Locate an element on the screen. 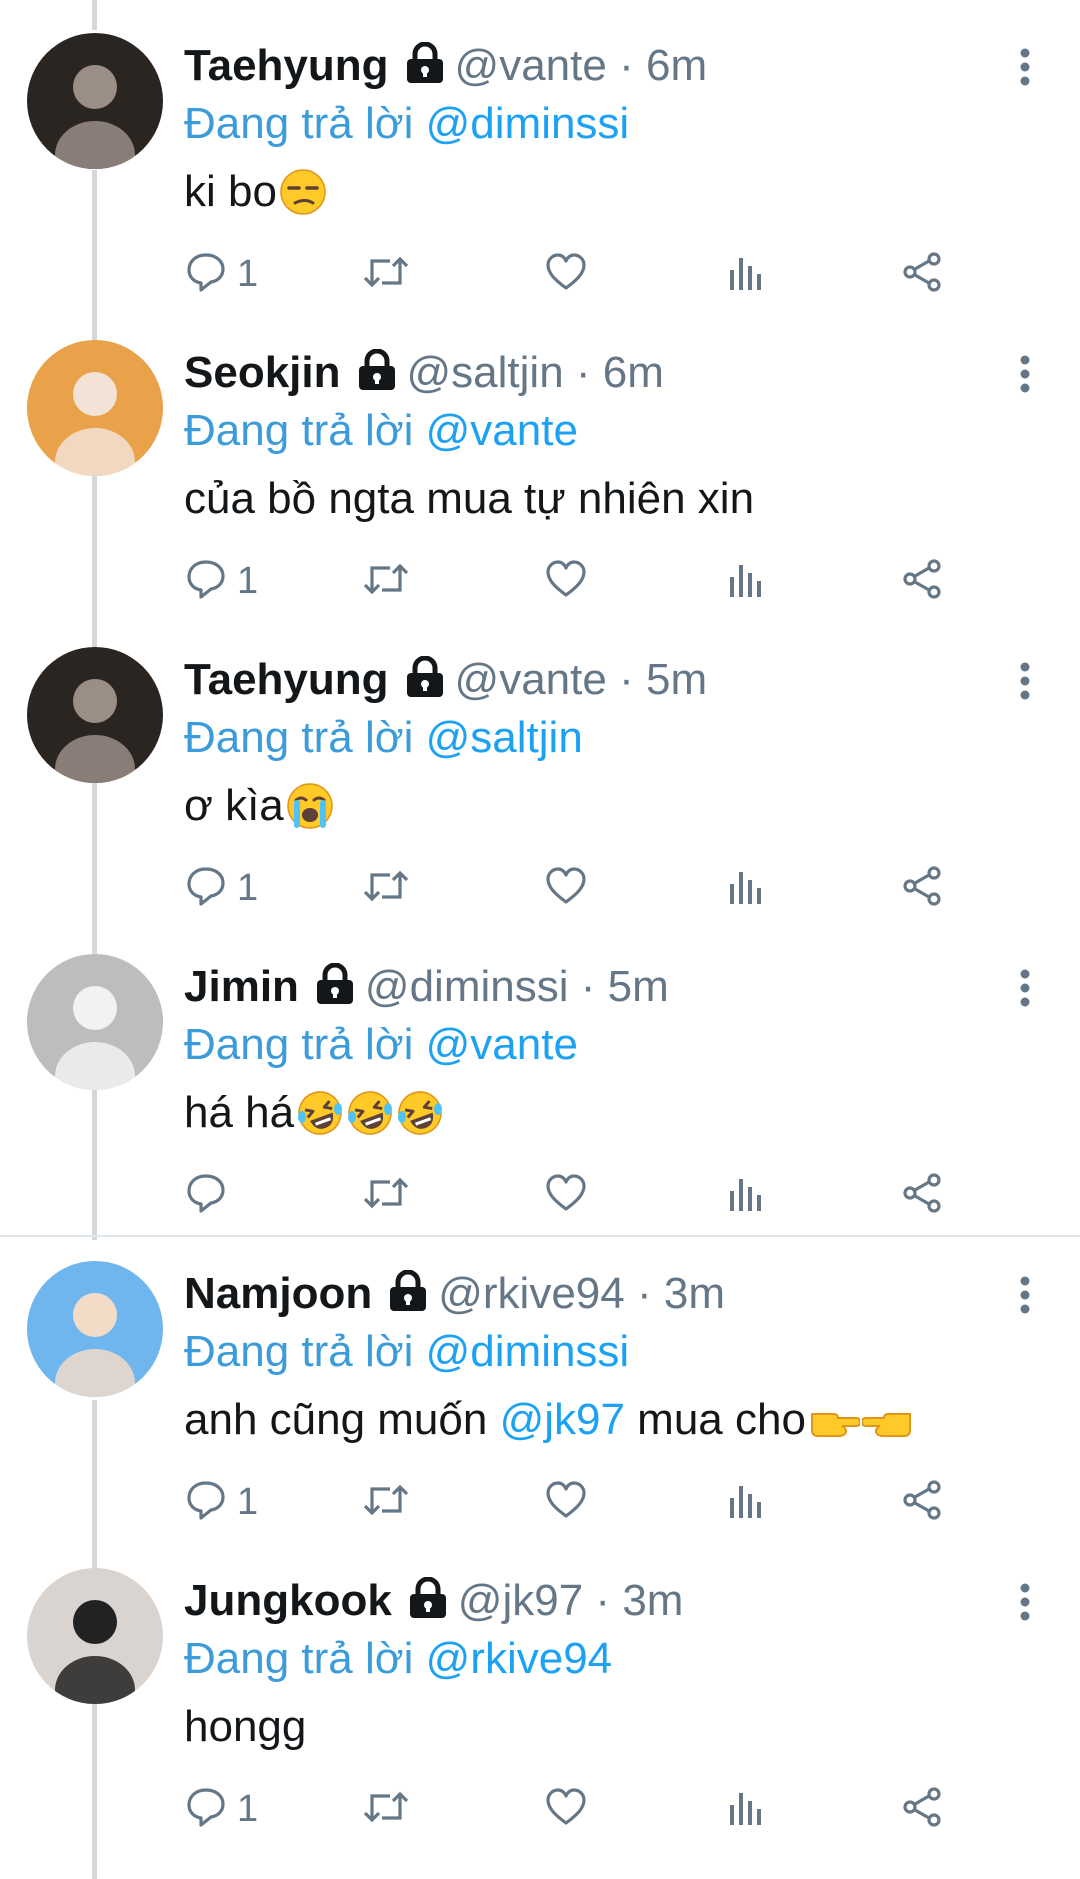 Image resolution: width=1080 pixels, height=1879 pixels. display-name: Seokjin is located at coordinates (262, 372).